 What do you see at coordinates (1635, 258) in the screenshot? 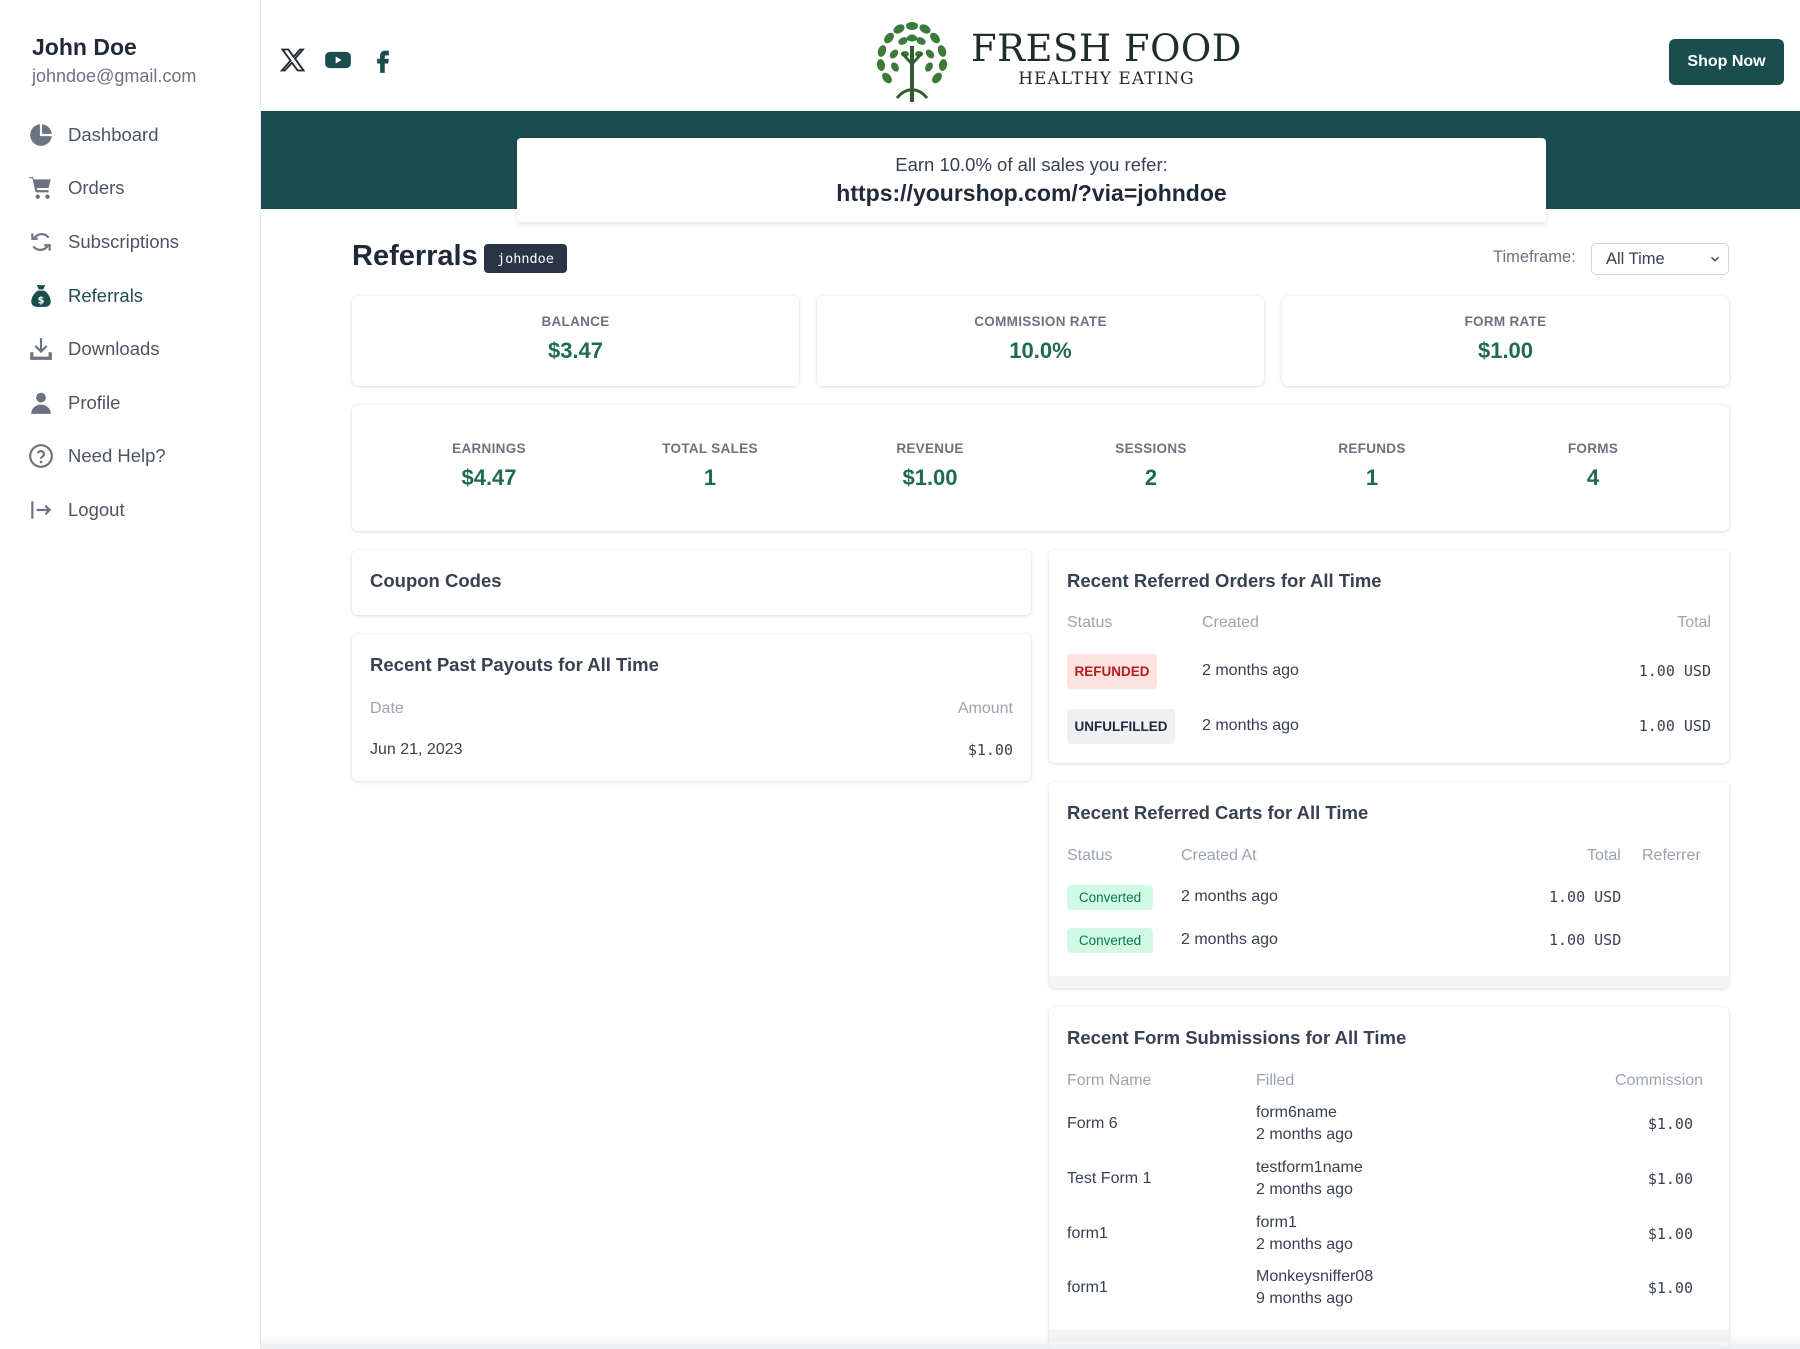
I see `timeframe-value: All Time` at bounding box center [1635, 258].